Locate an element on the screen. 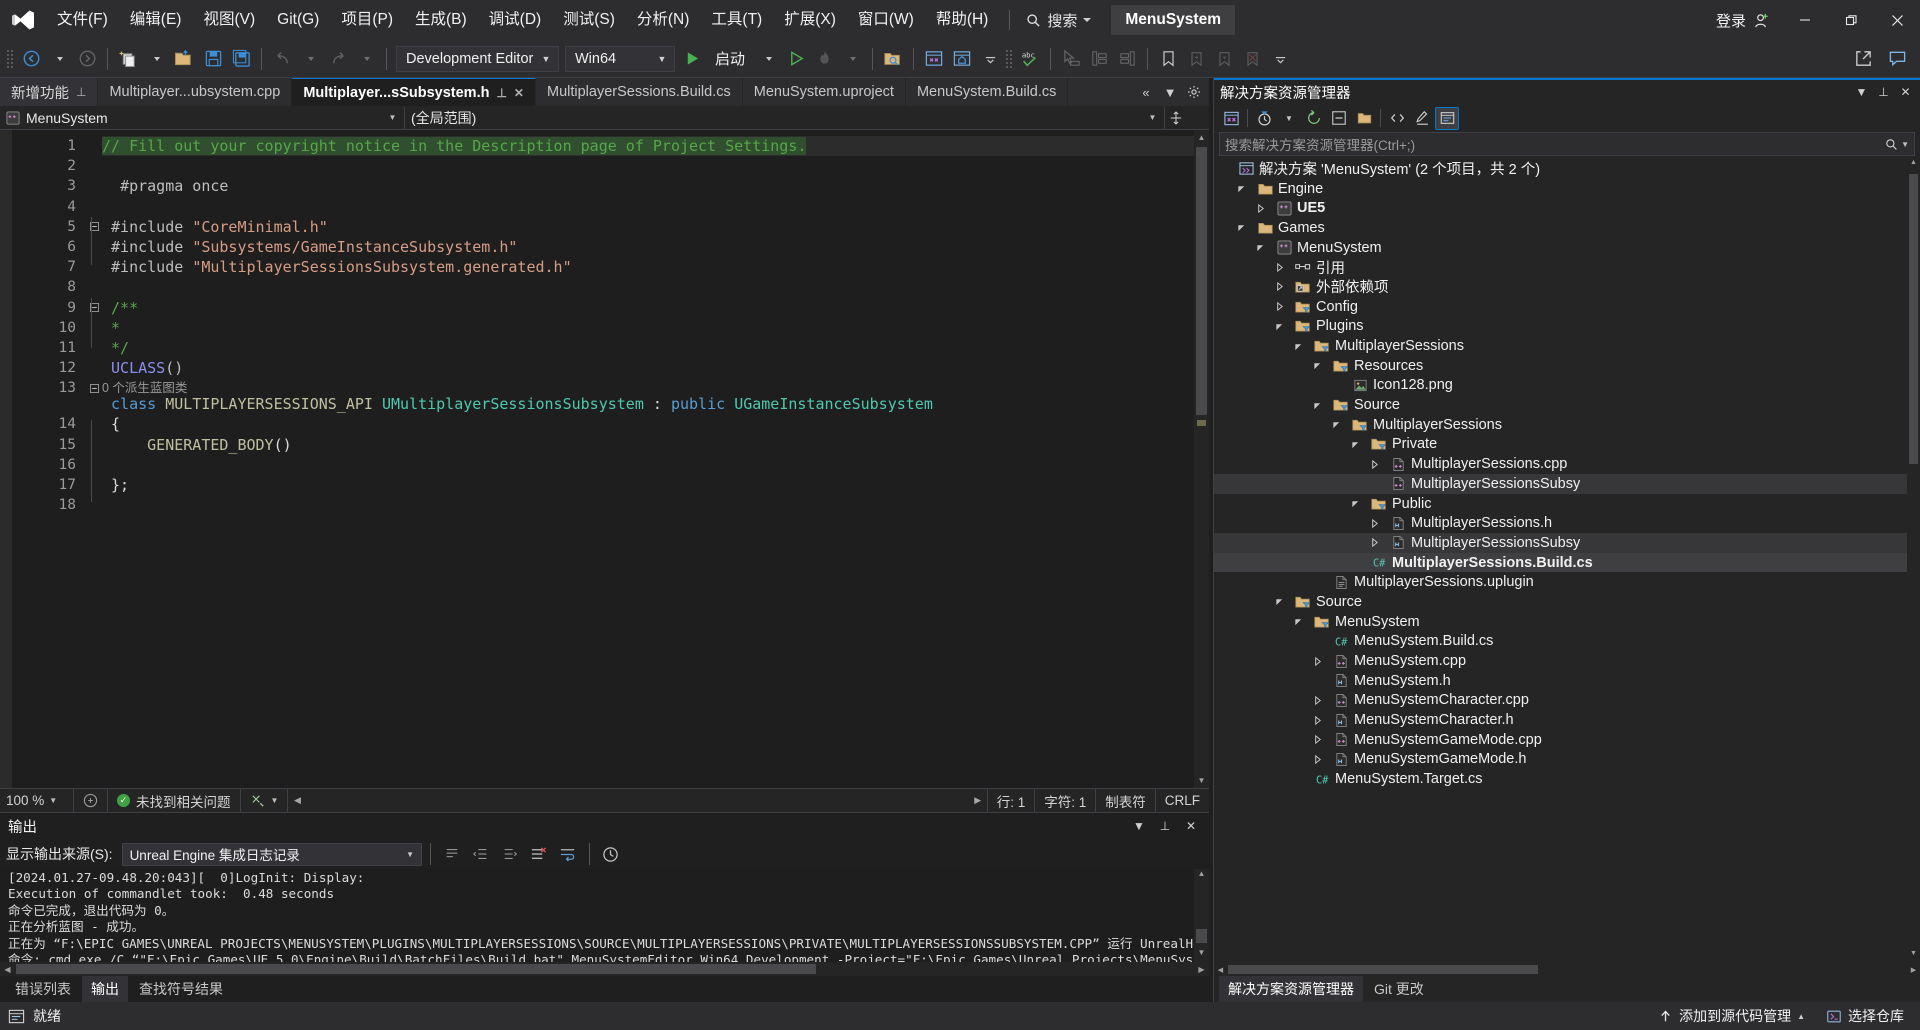 Image resolution: width=1920 pixels, height=1030 pixels. solution-tree-hscrollbar: ◀ ▶ is located at coordinates (1567, 969).